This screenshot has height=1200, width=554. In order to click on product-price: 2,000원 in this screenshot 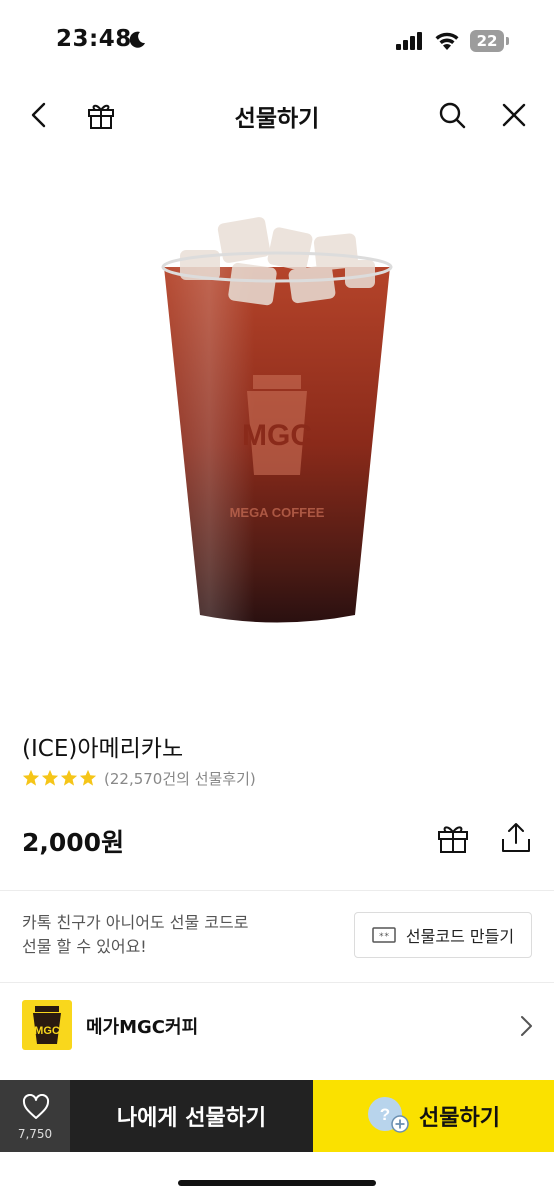, I will do `click(73, 842)`.